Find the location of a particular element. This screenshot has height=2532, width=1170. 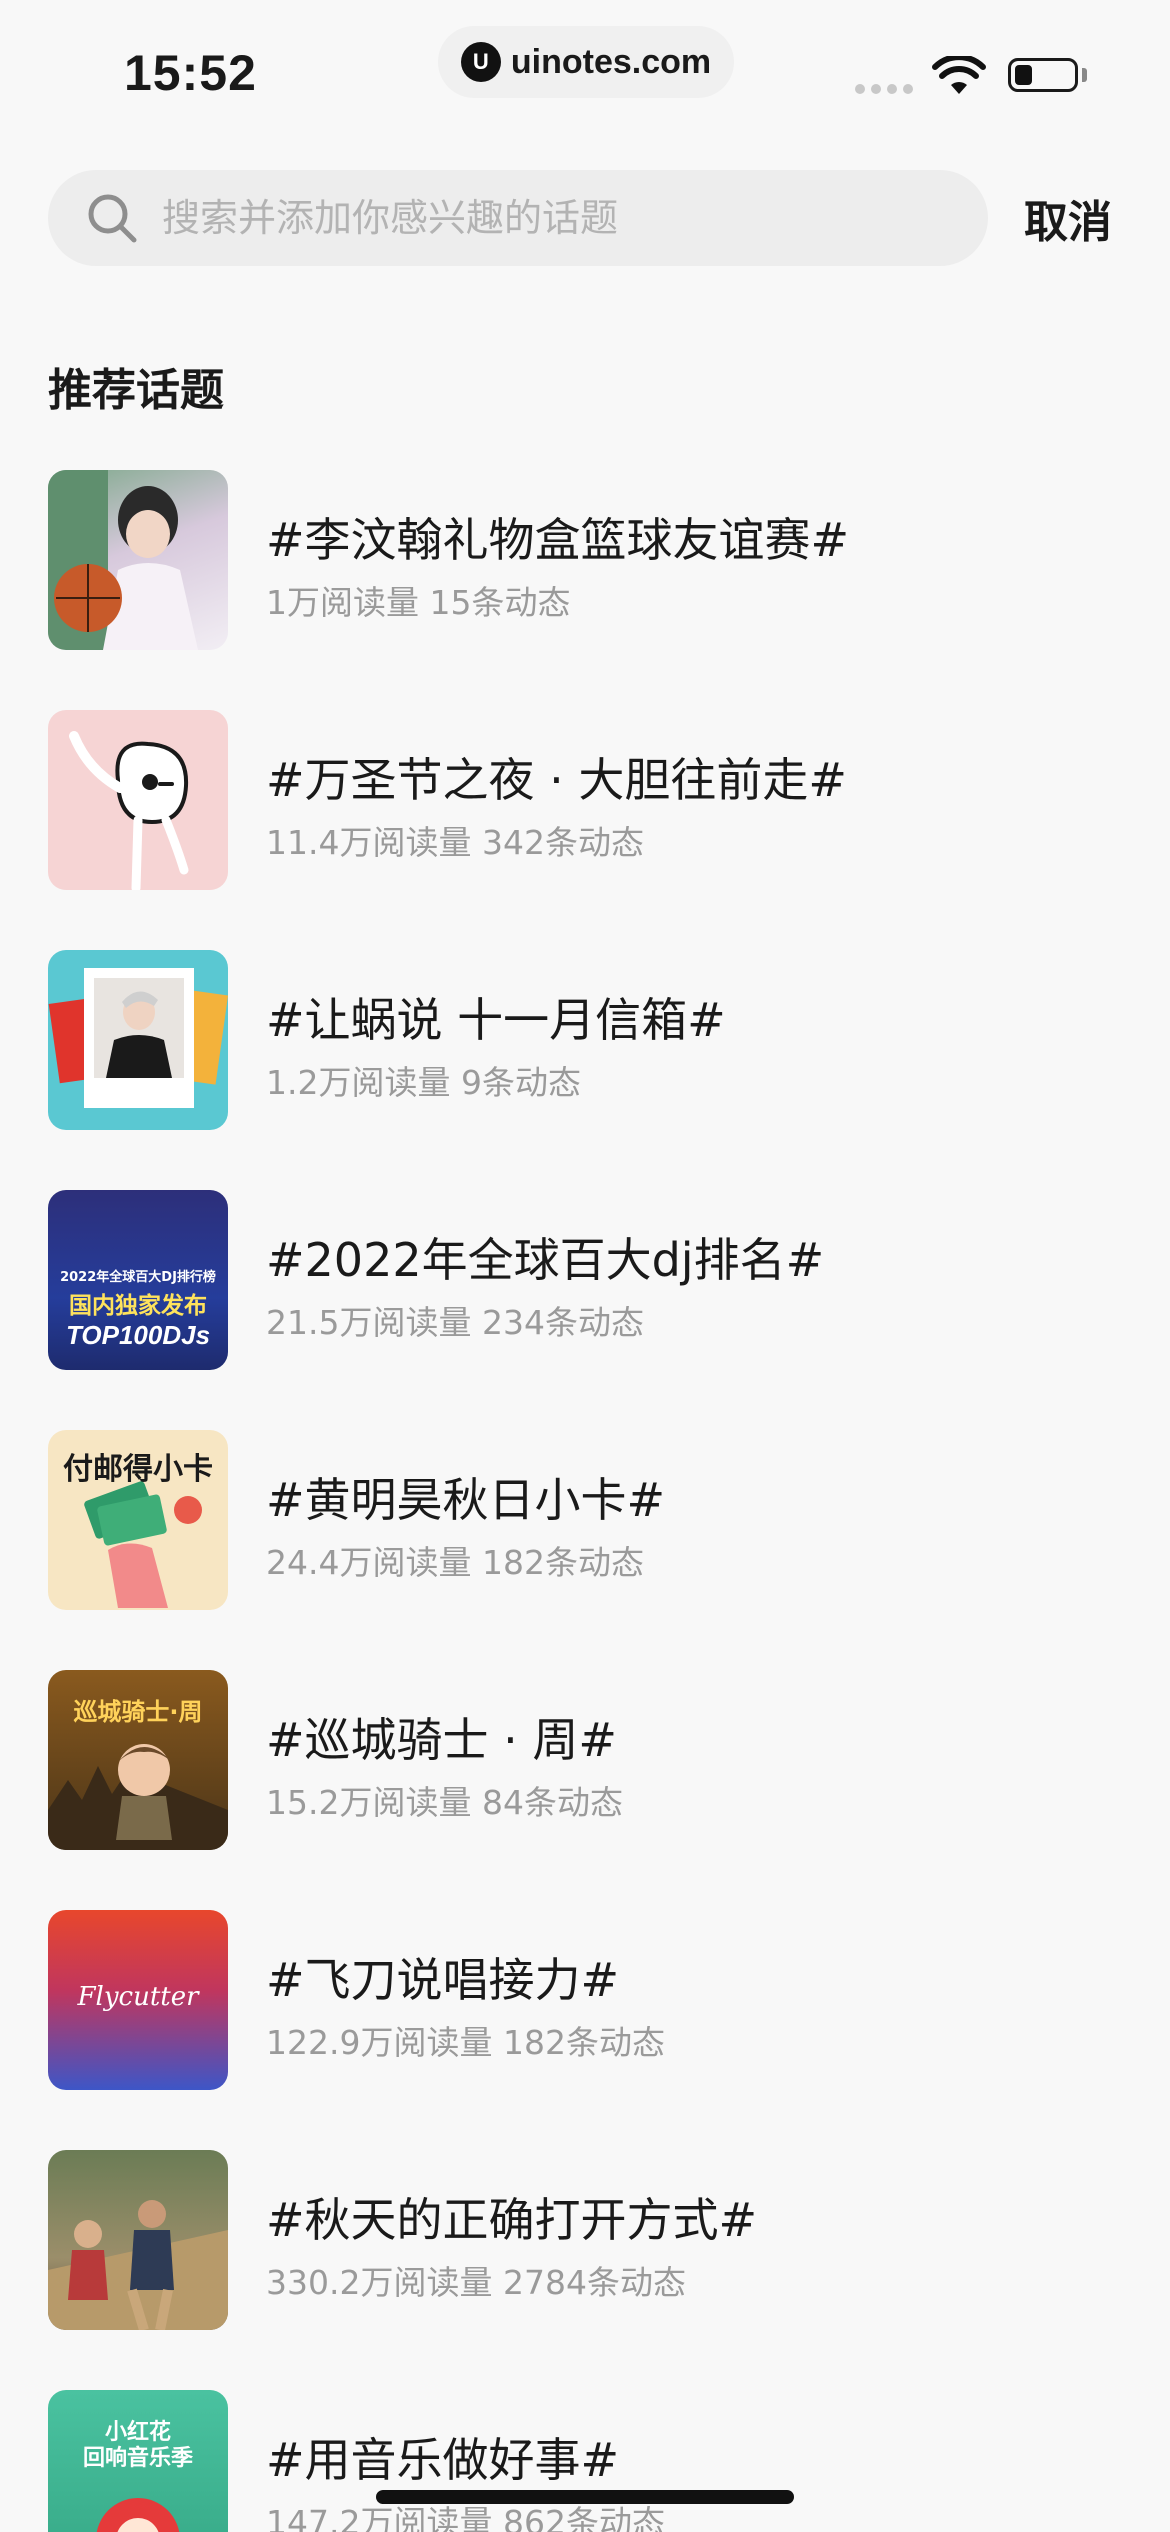

url-pill: U uinotes.com is located at coordinates (586, 62).